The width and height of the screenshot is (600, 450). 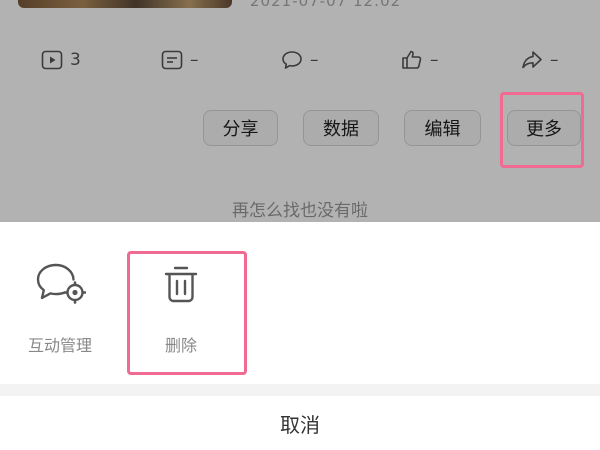 I want to click on interaction-management-action: 互动管理, so click(x=60, y=307).